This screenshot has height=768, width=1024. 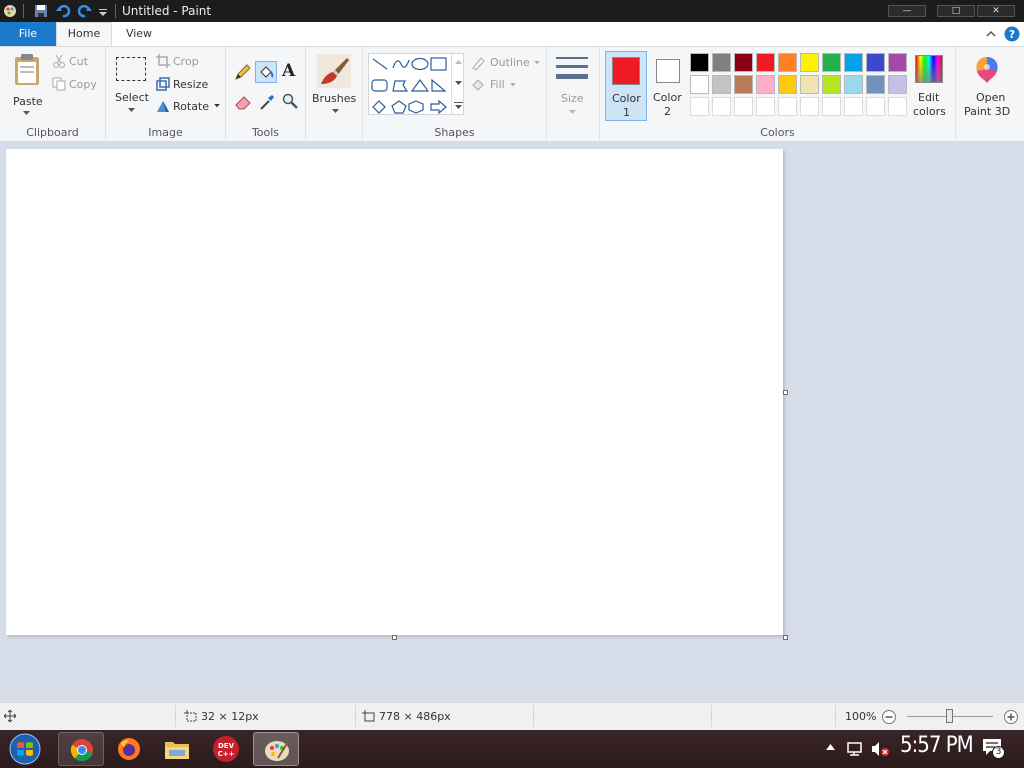 What do you see at coordinates (139, 34) in the screenshot?
I see `tab-view: View` at bounding box center [139, 34].